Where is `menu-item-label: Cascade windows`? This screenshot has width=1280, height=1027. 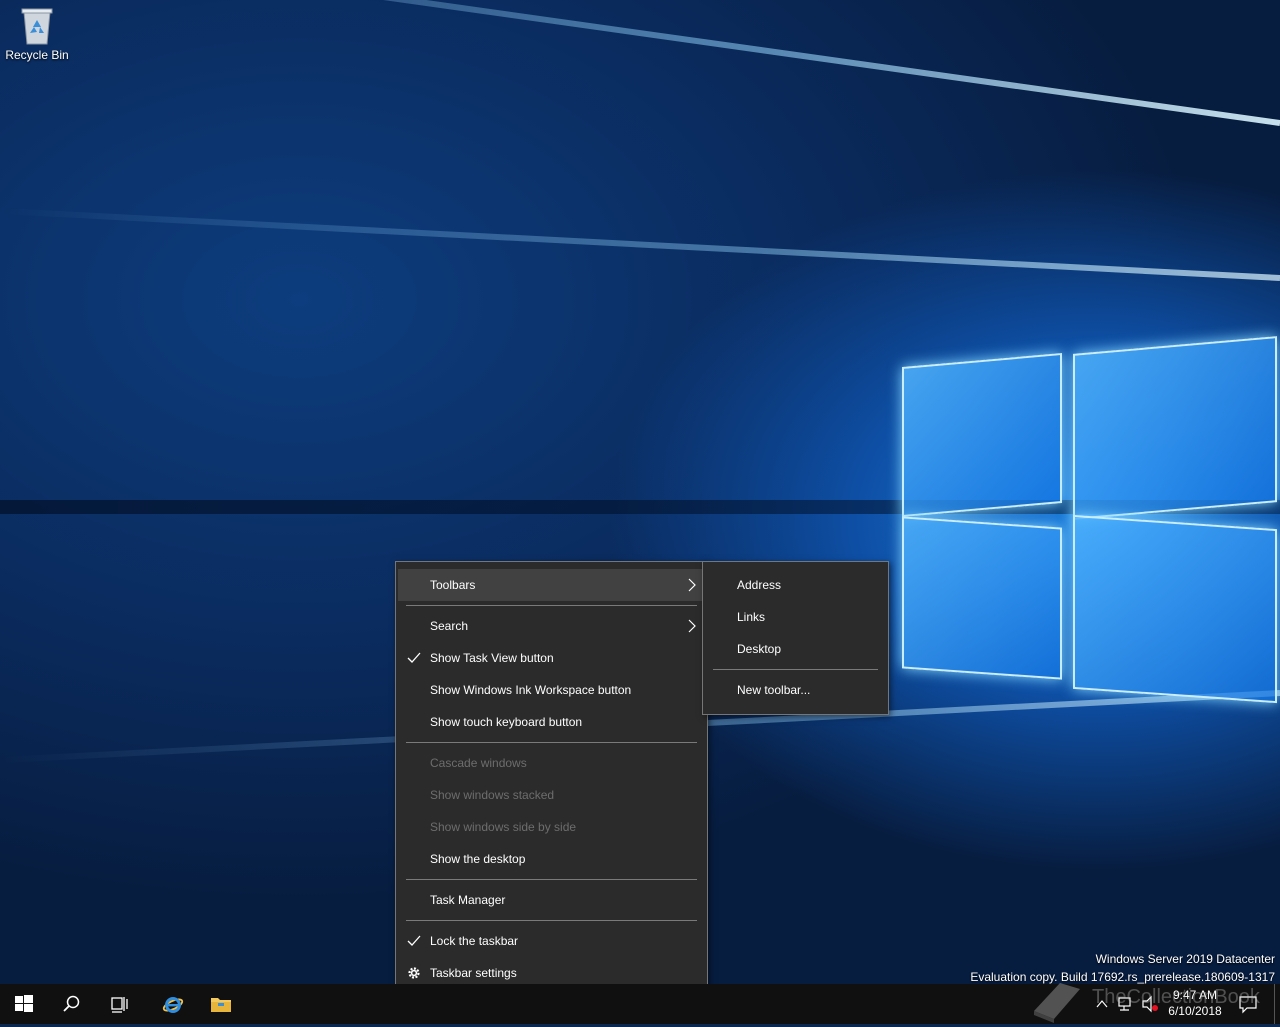 menu-item-label: Cascade windows is located at coordinates (478, 763).